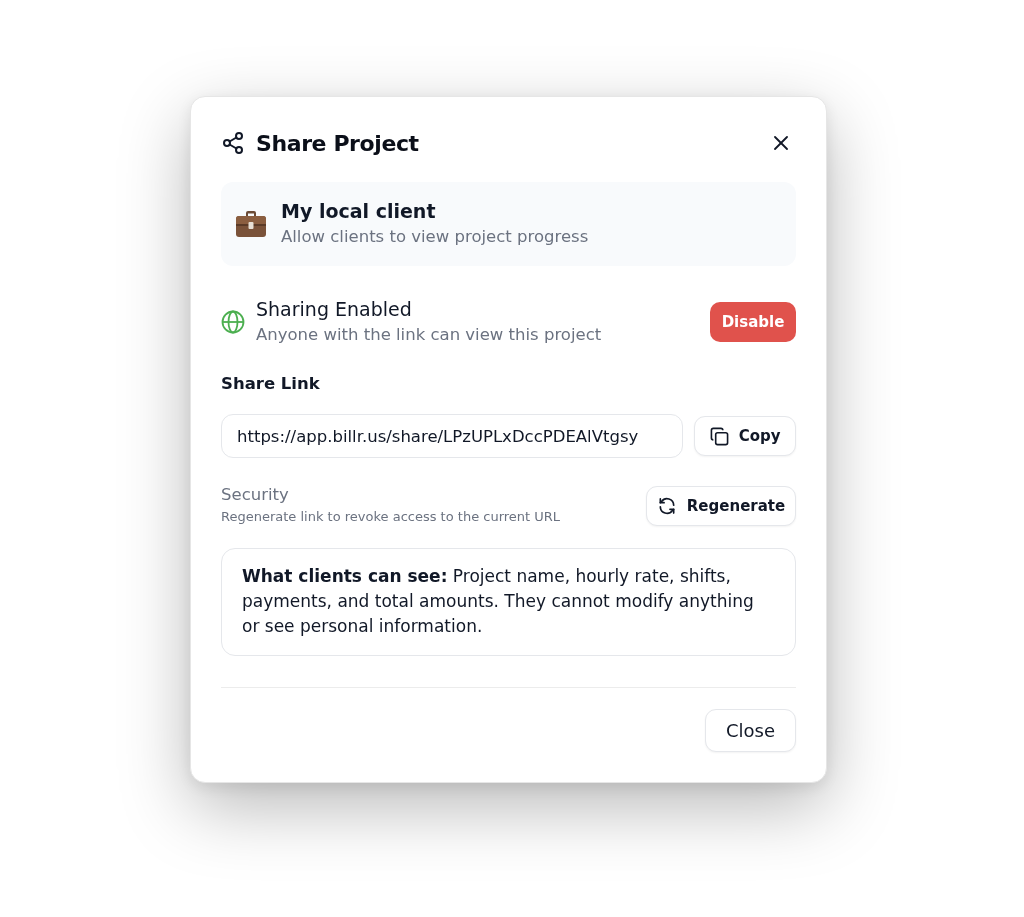  What do you see at coordinates (745, 436) in the screenshot?
I see `copy-button: Copy` at bounding box center [745, 436].